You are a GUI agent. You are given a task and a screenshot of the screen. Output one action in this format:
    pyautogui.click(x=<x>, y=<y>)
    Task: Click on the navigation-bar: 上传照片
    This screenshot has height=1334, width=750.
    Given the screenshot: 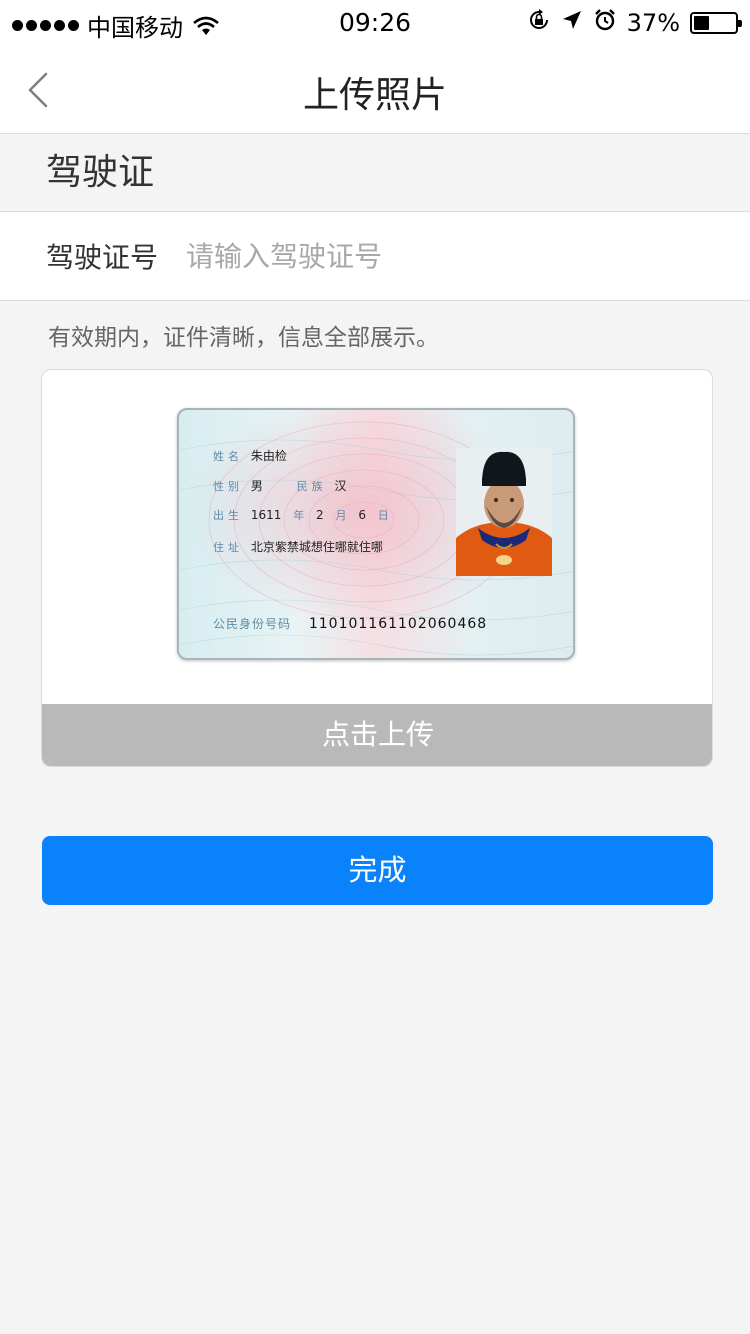 What is the action you would take?
    pyautogui.click(x=375, y=89)
    